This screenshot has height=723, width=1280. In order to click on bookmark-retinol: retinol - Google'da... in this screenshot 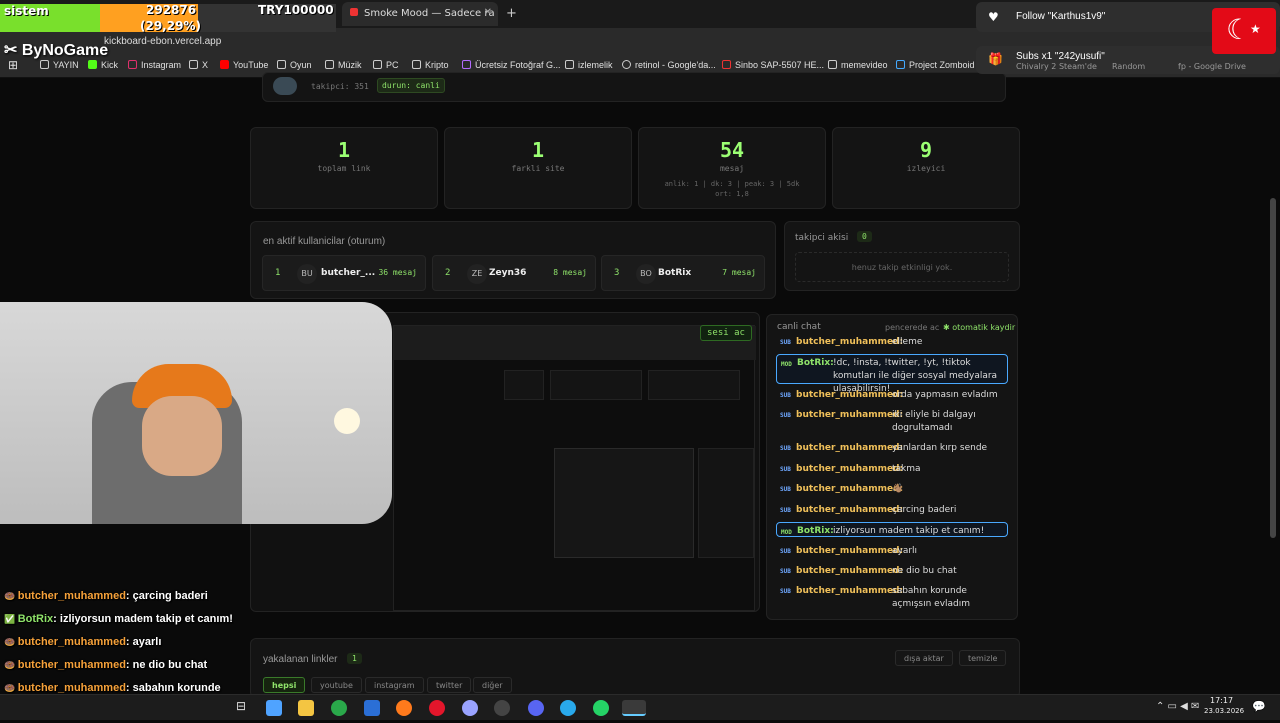, I will do `click(669, 65)`.